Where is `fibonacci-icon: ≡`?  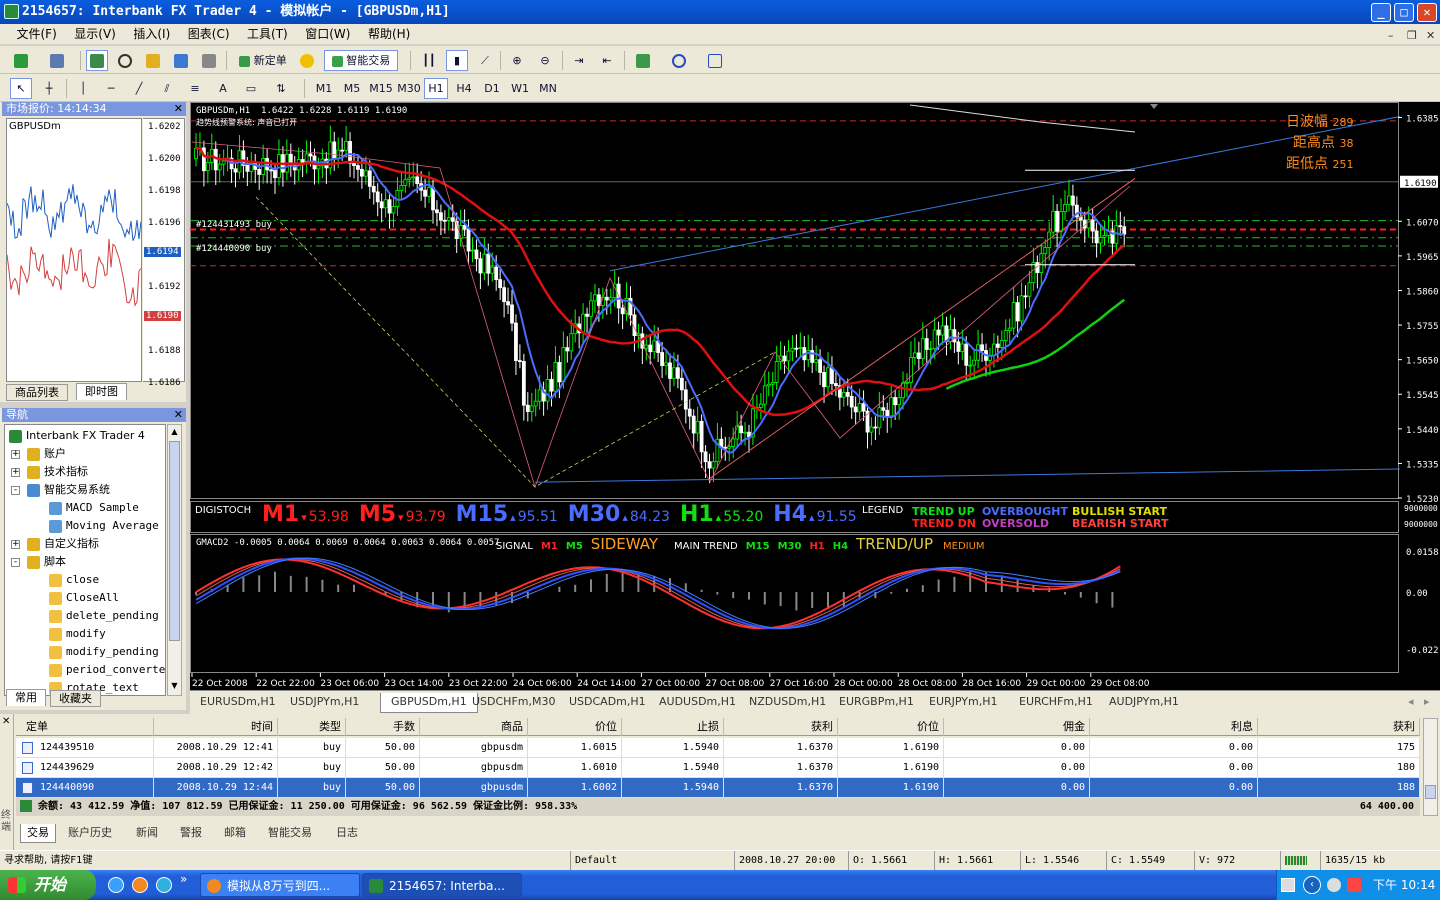 fibonacci-icon: ≡ is located at coordinates (195, 88).